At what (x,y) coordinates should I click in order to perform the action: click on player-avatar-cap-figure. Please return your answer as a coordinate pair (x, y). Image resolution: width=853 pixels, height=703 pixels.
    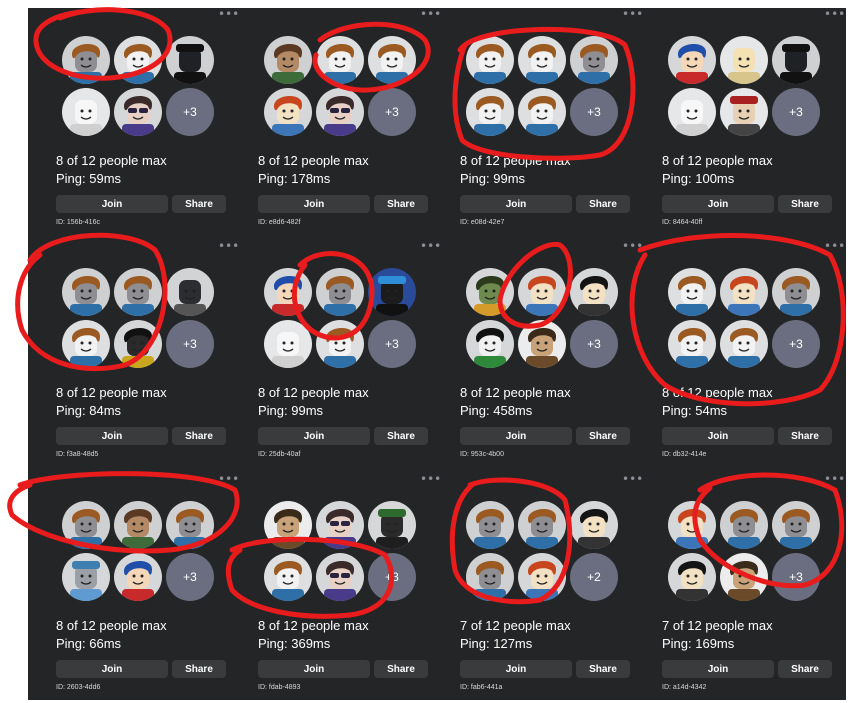
    Looking at the image, I should click on (744, 112).